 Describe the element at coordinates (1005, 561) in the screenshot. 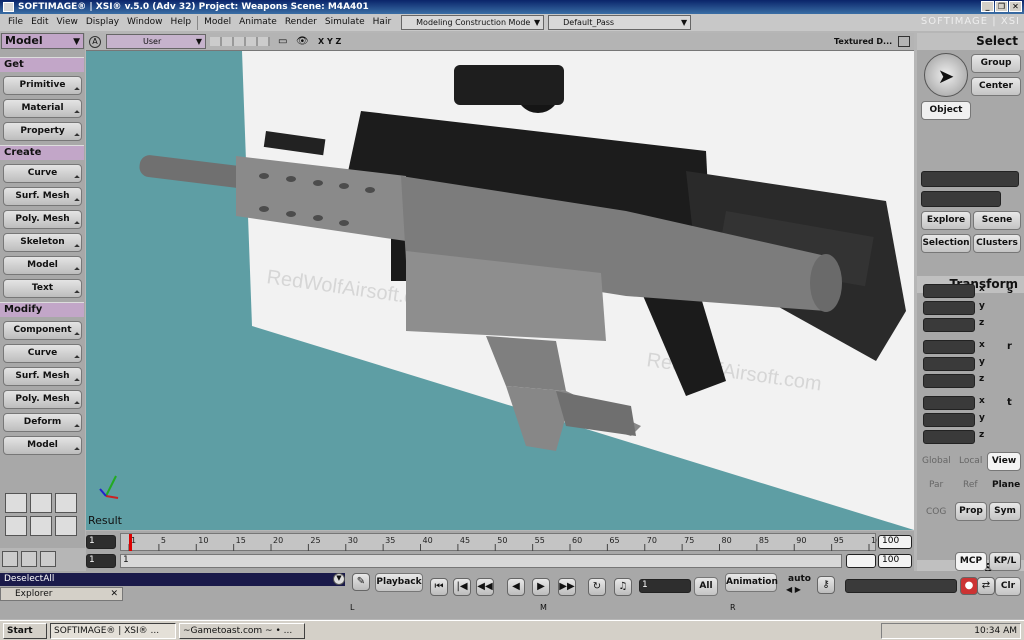

I see `kpl-tab: KP/L` at that location.